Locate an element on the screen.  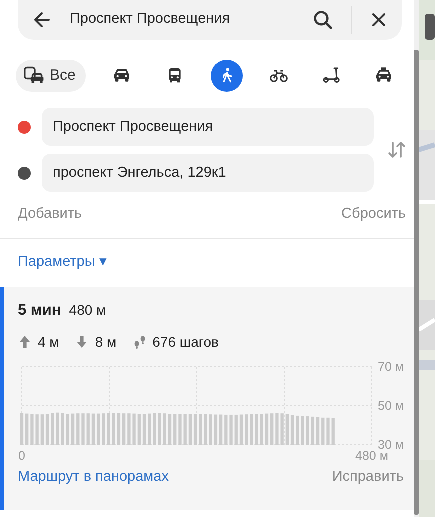
scrollbar-thumb is located at coordinates (416, 282).